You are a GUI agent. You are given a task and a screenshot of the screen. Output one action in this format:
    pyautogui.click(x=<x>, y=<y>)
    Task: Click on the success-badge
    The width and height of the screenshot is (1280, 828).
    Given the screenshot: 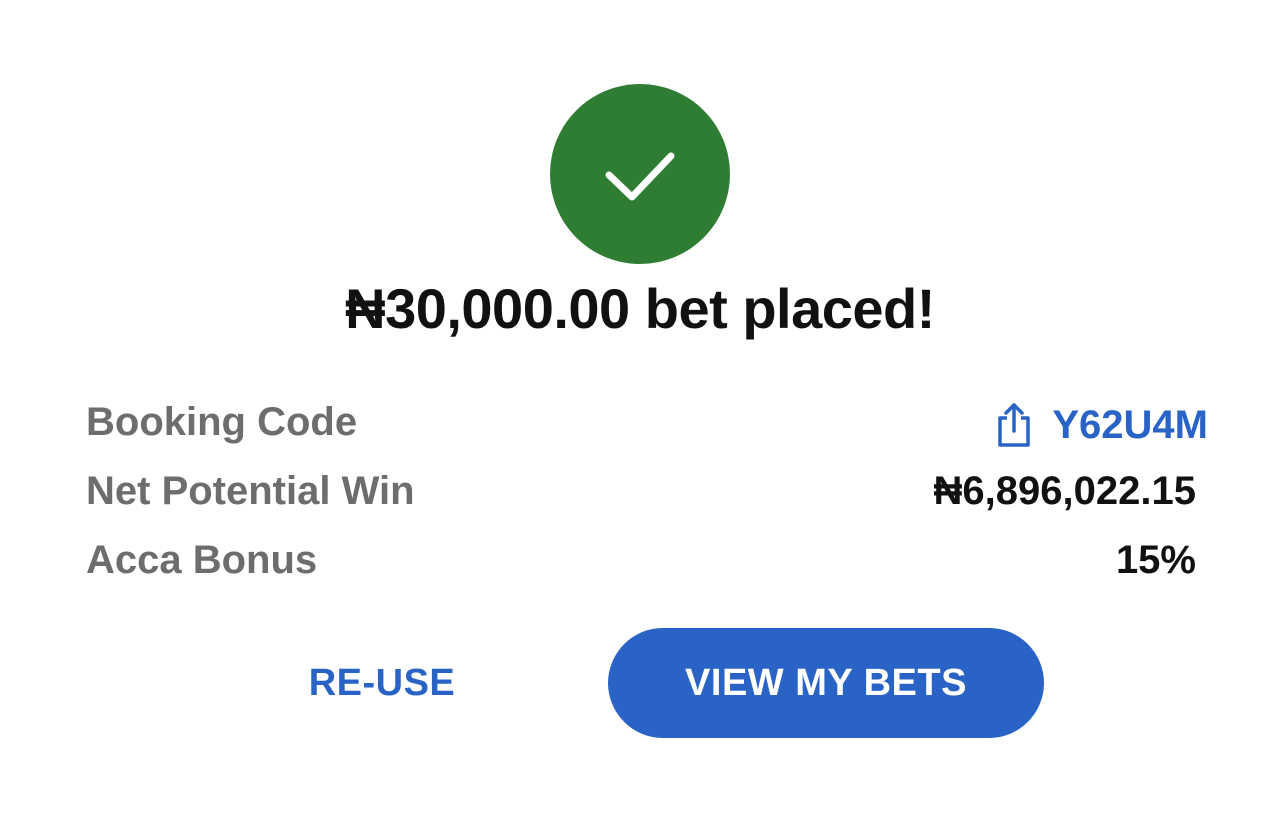 What is the action you would take?
    pyautogui.click(x=640, y=174)
    